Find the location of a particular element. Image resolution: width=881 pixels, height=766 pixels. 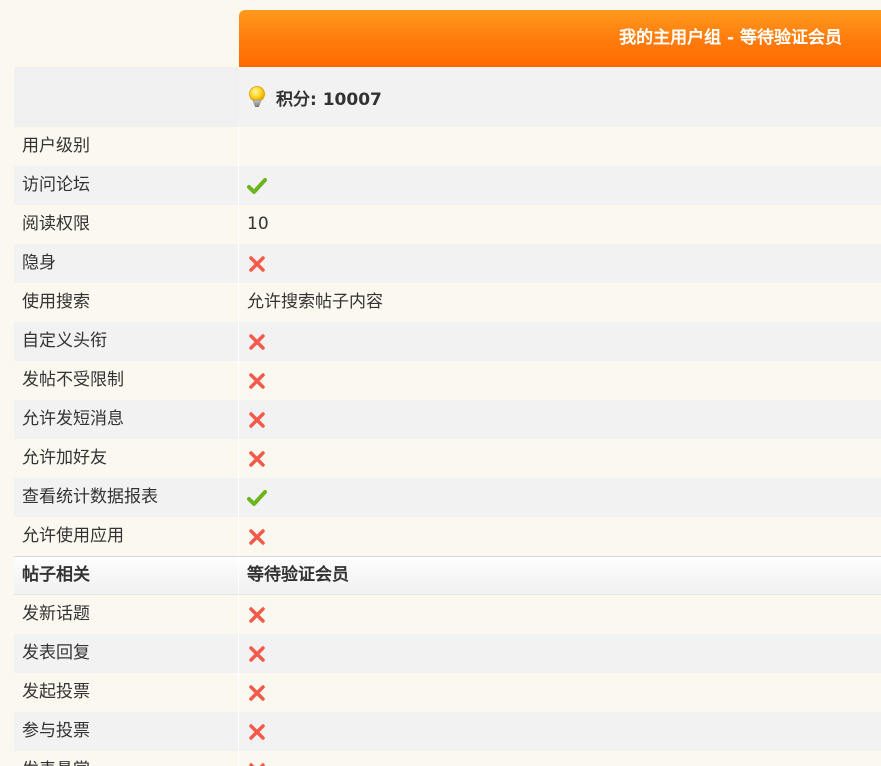

table-row: 发表悬赏 is located at coordinates (447, 758).